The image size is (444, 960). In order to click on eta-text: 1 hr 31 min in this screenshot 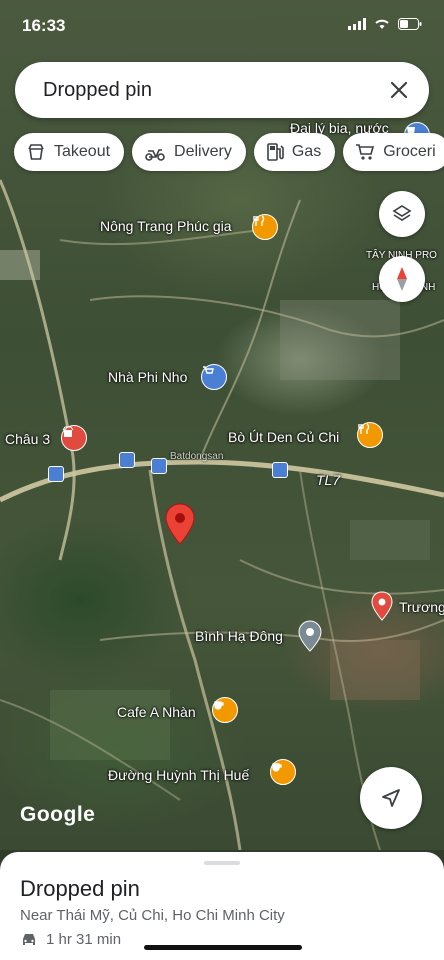, I will do `click(84, 939)`.